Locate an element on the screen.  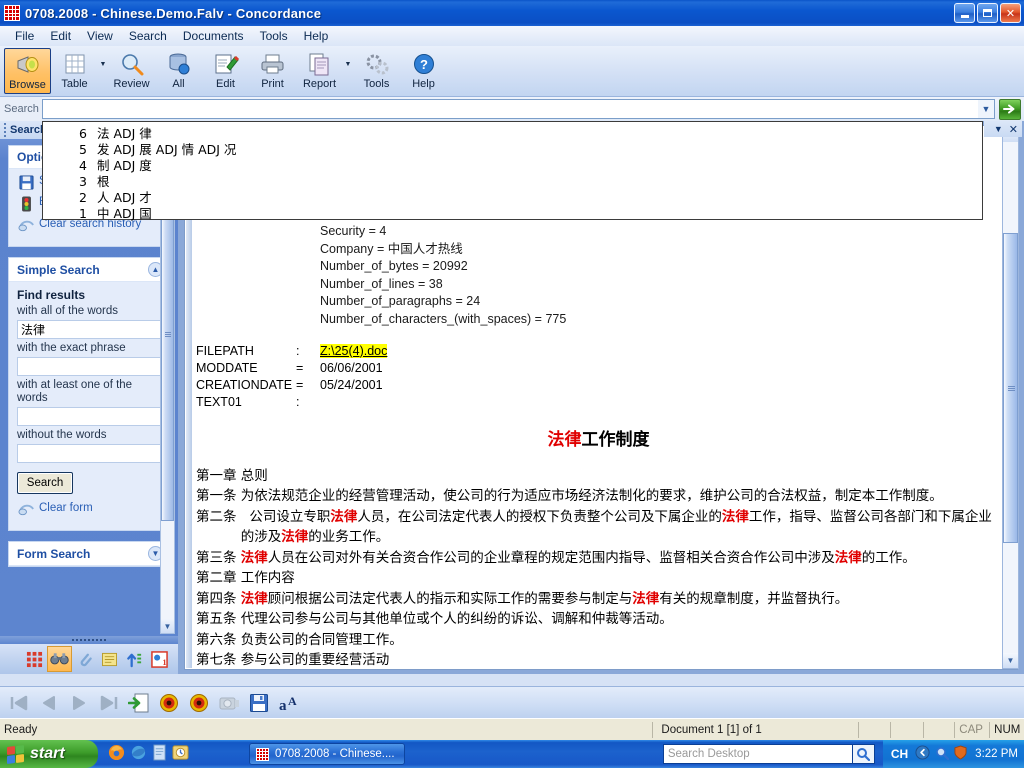
menu-item-view: View is located at coordinates (100, 36).